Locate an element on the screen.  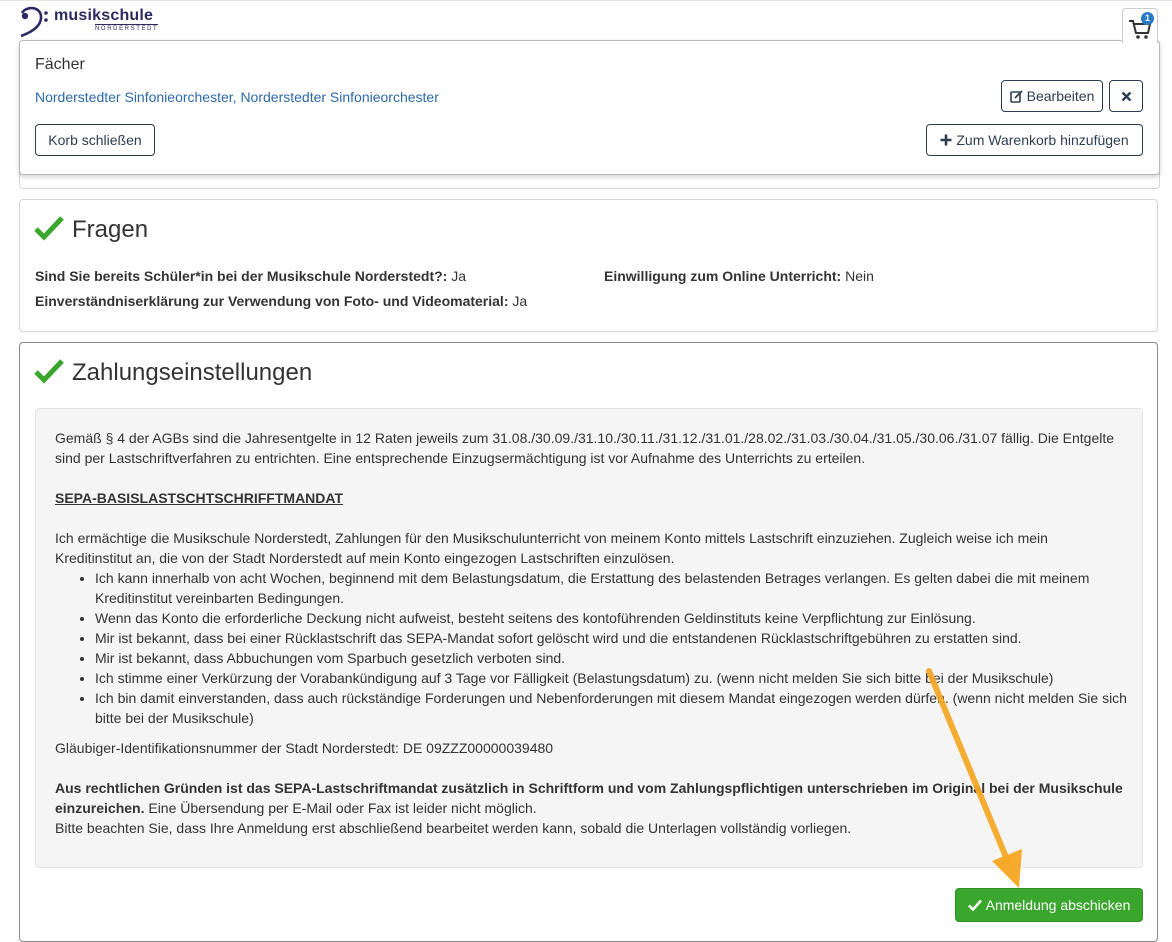
question-label: Einwilligung zum Online Unterricht: is located at coordinates (723, 276).